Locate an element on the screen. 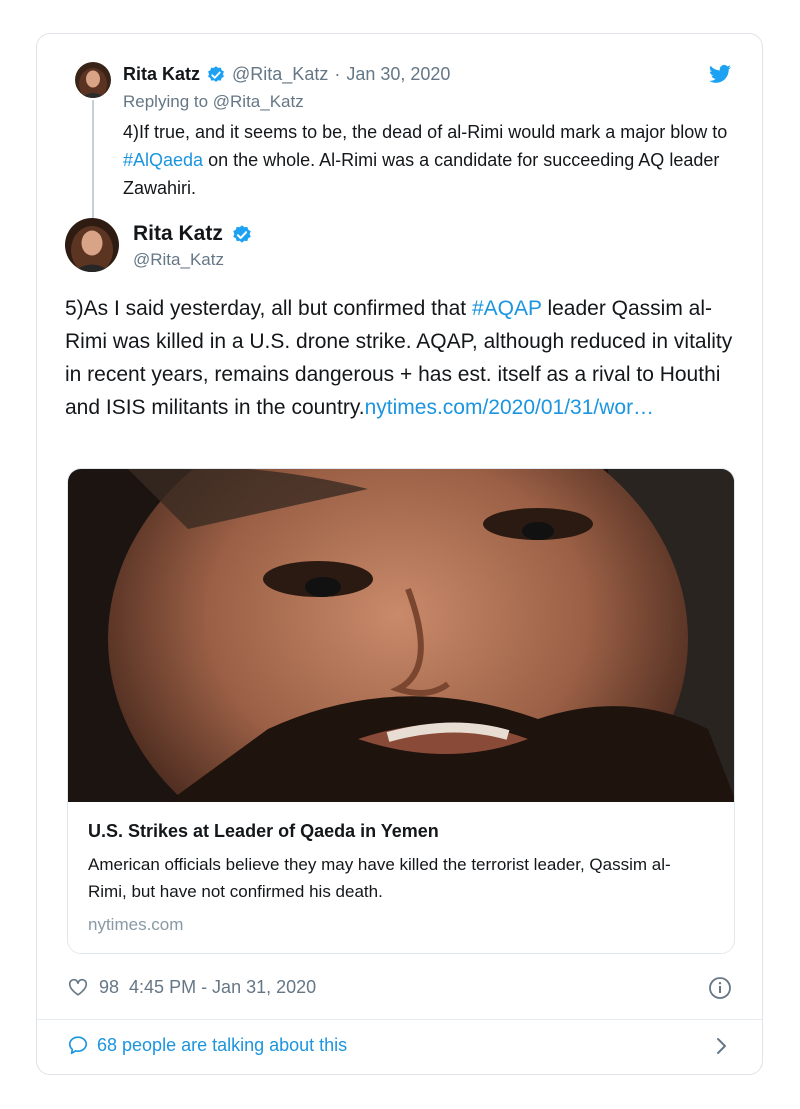 The height and width of the screenshot is (1109, 800). info-icon is located at coordinates (720, 988).